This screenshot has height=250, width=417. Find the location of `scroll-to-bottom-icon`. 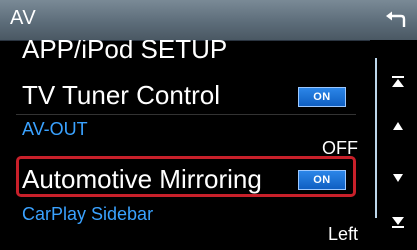

scroll-to-bottom-icon is located at coordinates (398, 222).